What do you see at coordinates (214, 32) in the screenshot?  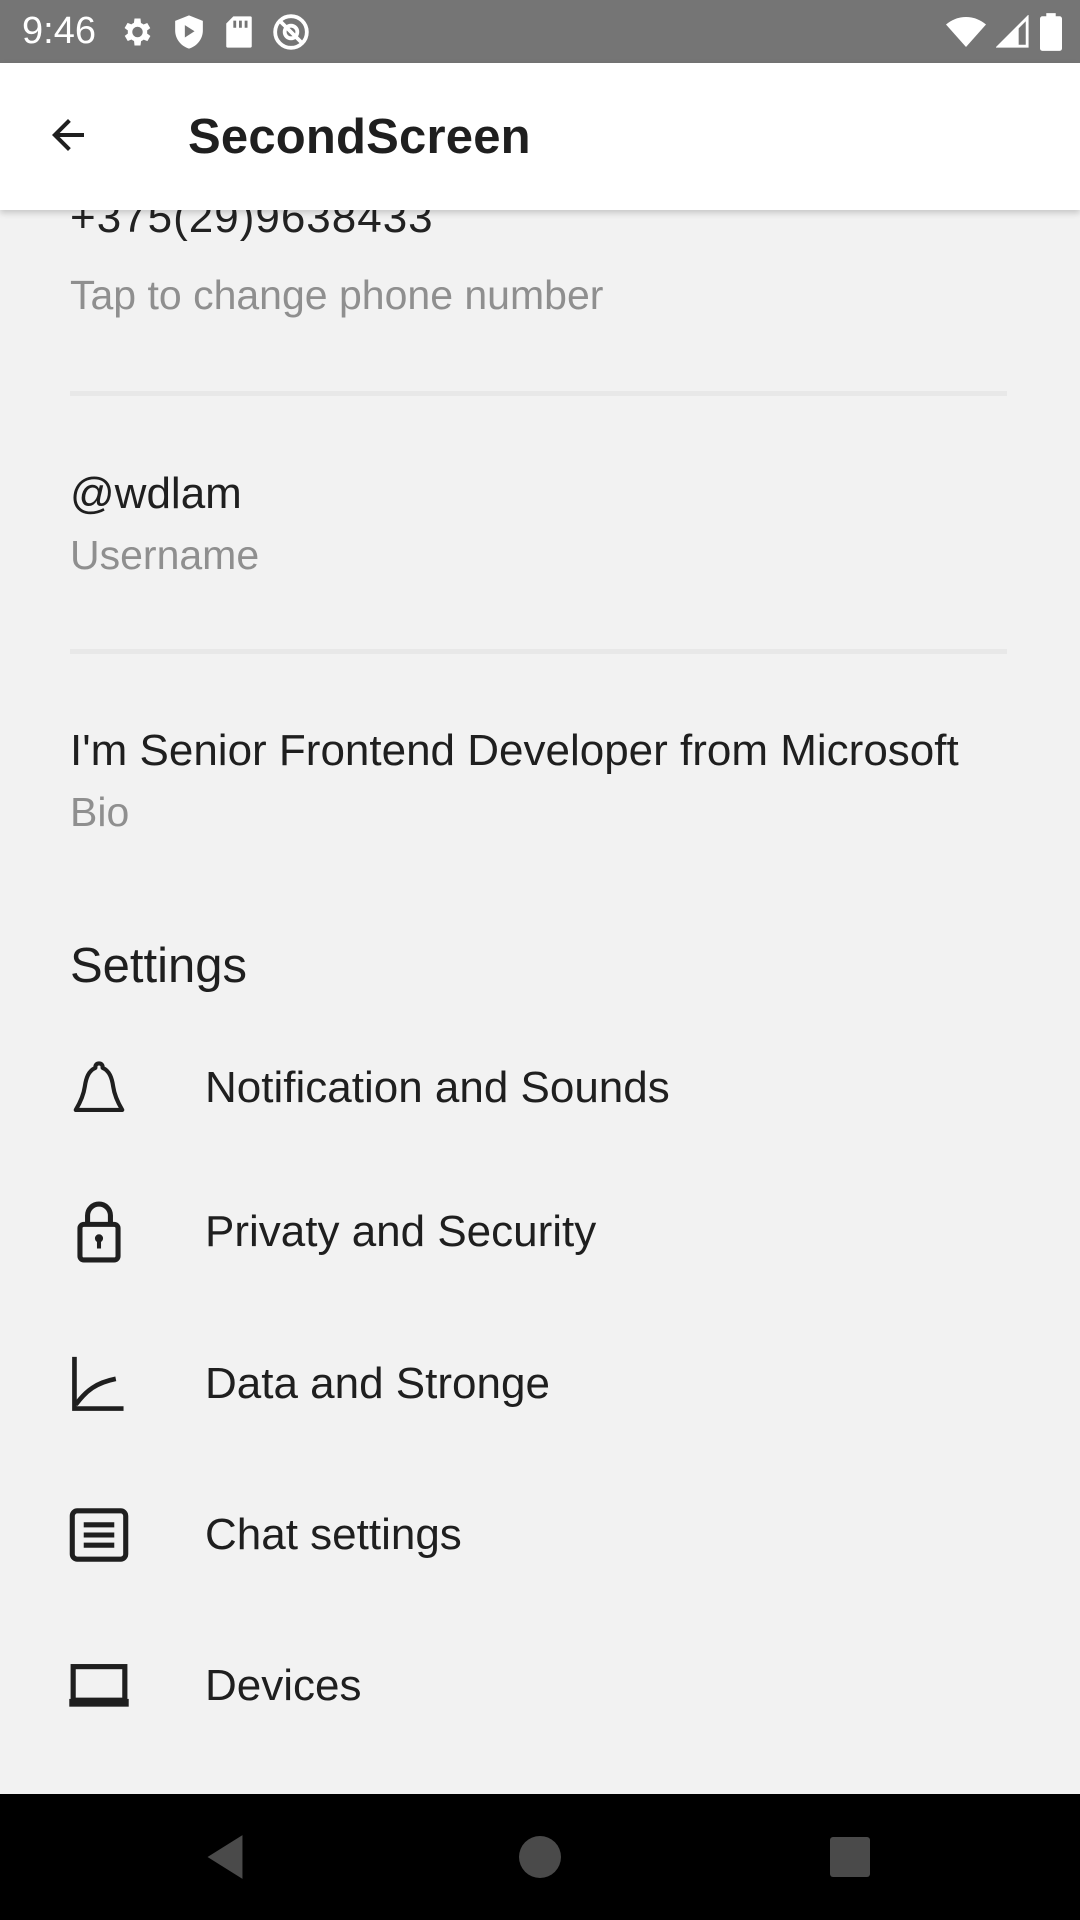 I see `status-notification-icons` at bounding box center [214, 32].